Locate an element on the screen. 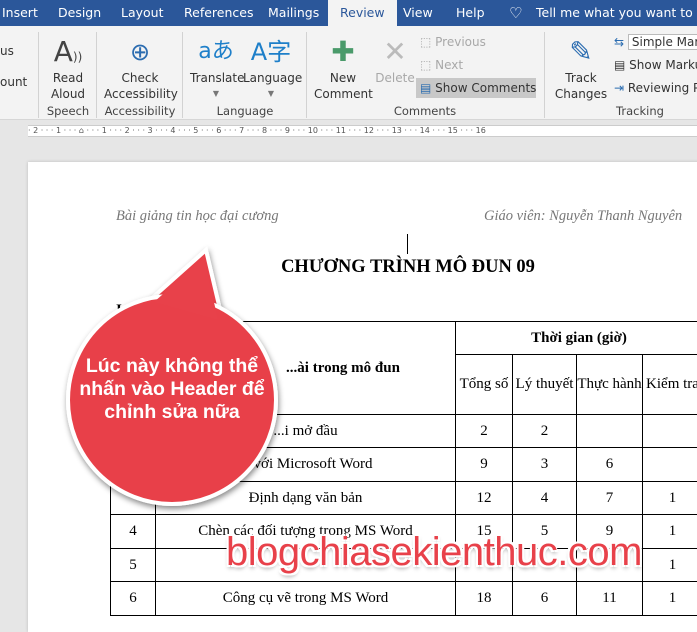  partial-command: us is located at coordinates (7, 51).